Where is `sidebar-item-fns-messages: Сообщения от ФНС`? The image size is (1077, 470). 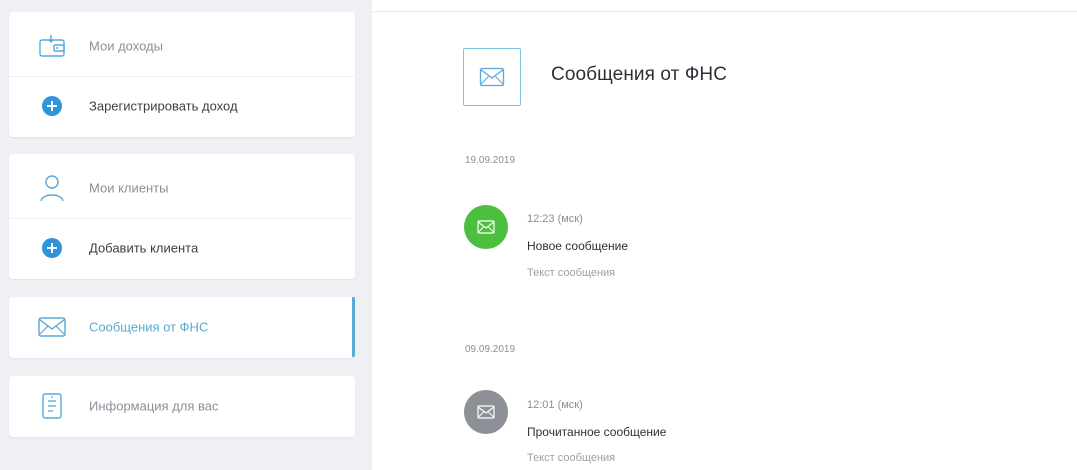 sidebar-item-fns-messages: Сообщения от ФНС is located at coordinates (182, 327).